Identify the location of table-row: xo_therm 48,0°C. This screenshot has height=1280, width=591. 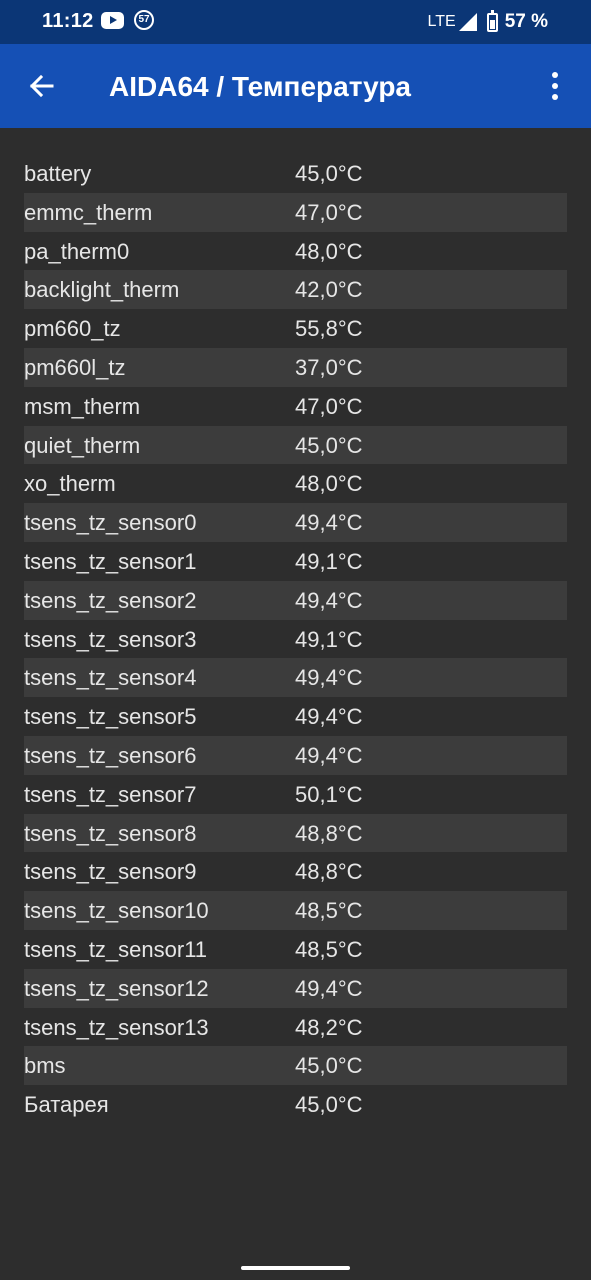
(295, 483).